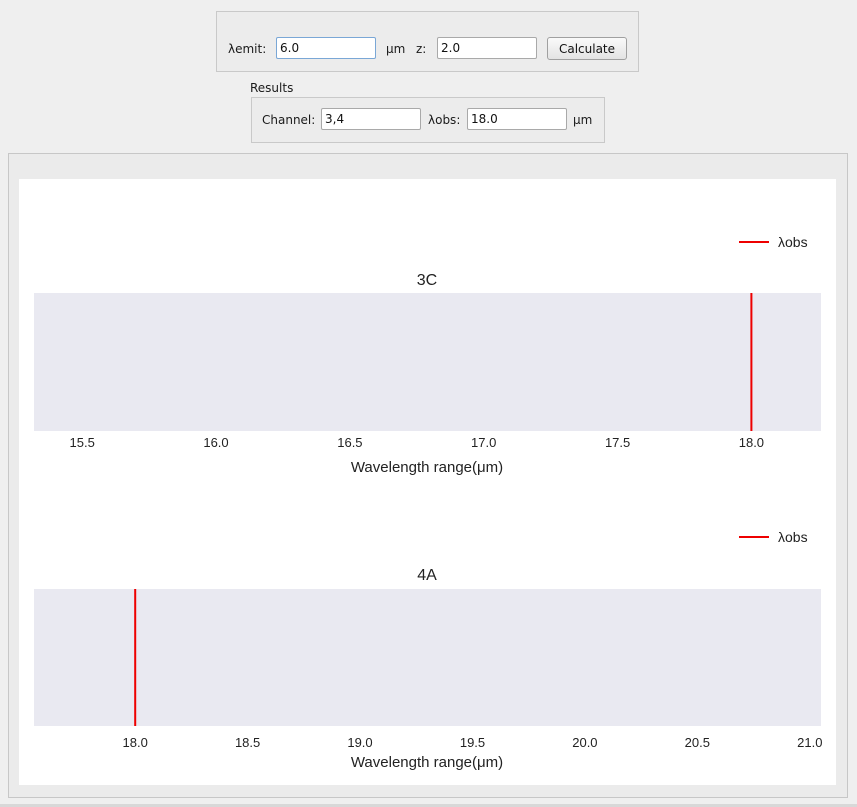 The width and height of the screenshot is (857, 807). I want to click on x-tick-label: 16.5, so click(349, 442).